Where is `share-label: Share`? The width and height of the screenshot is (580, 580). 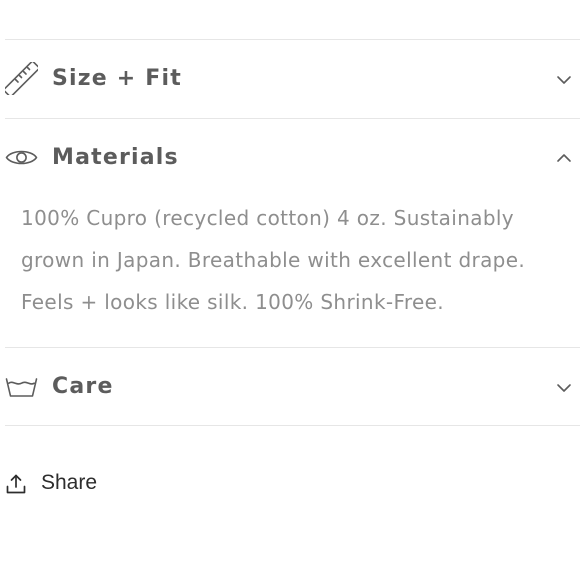
share-label: Share is located at coordinates (69, 482).